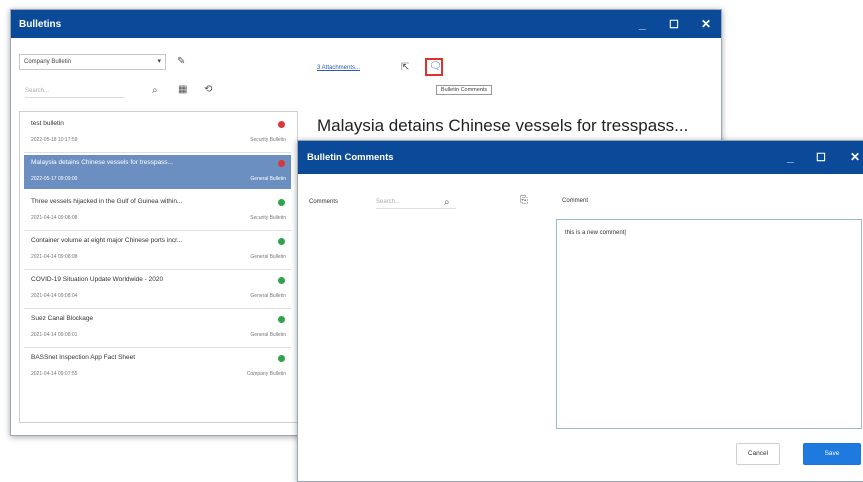  I want to click on window-title: Bulletins, so click(40, 24).